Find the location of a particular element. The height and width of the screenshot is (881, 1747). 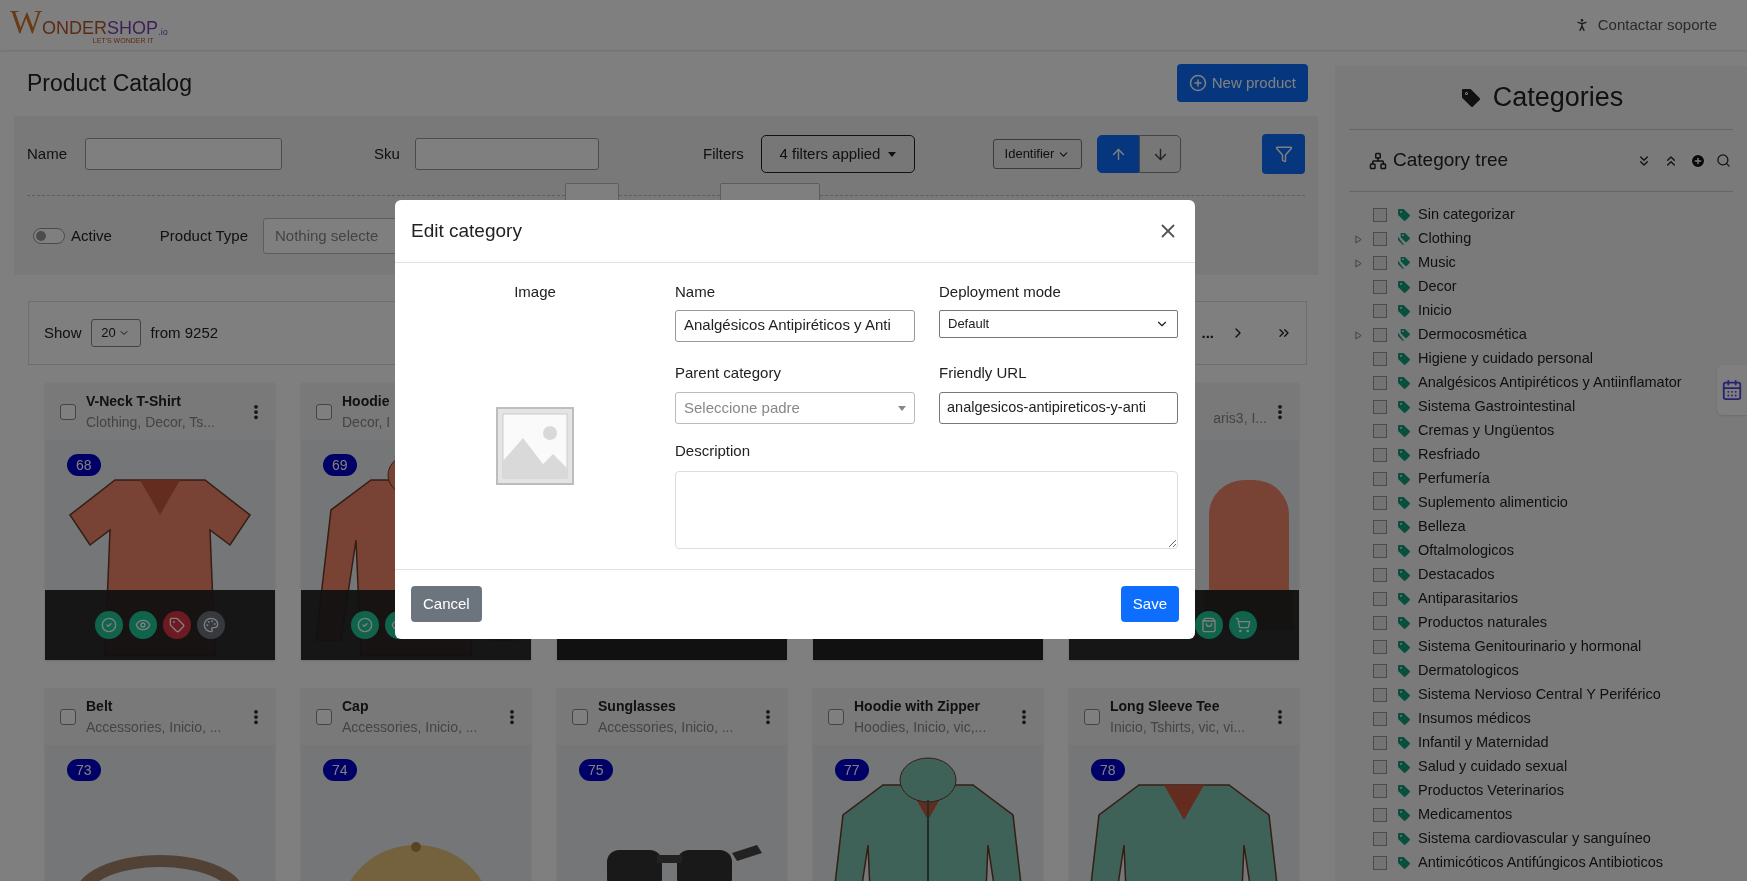

tree-item: Salud y cuidado sexual is located at coordinates (1541, 767).